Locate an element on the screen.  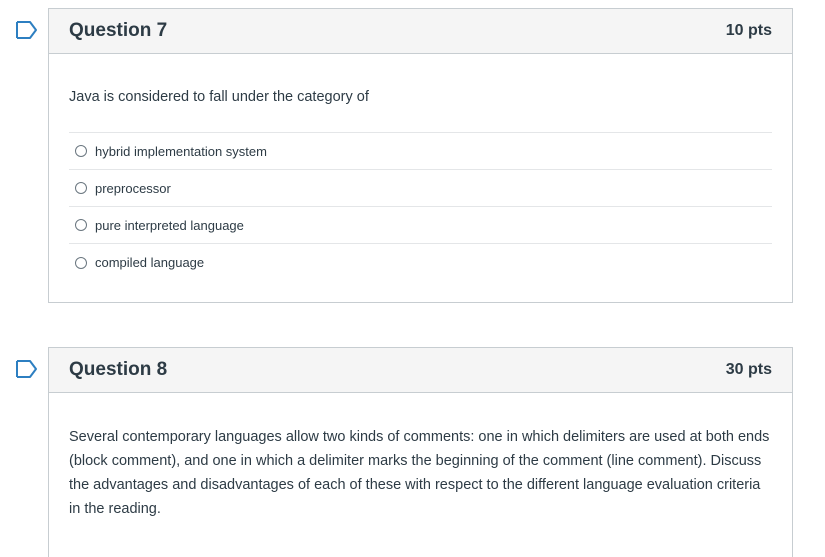
answer-label: compiled language is located at coordinates (150, 262).